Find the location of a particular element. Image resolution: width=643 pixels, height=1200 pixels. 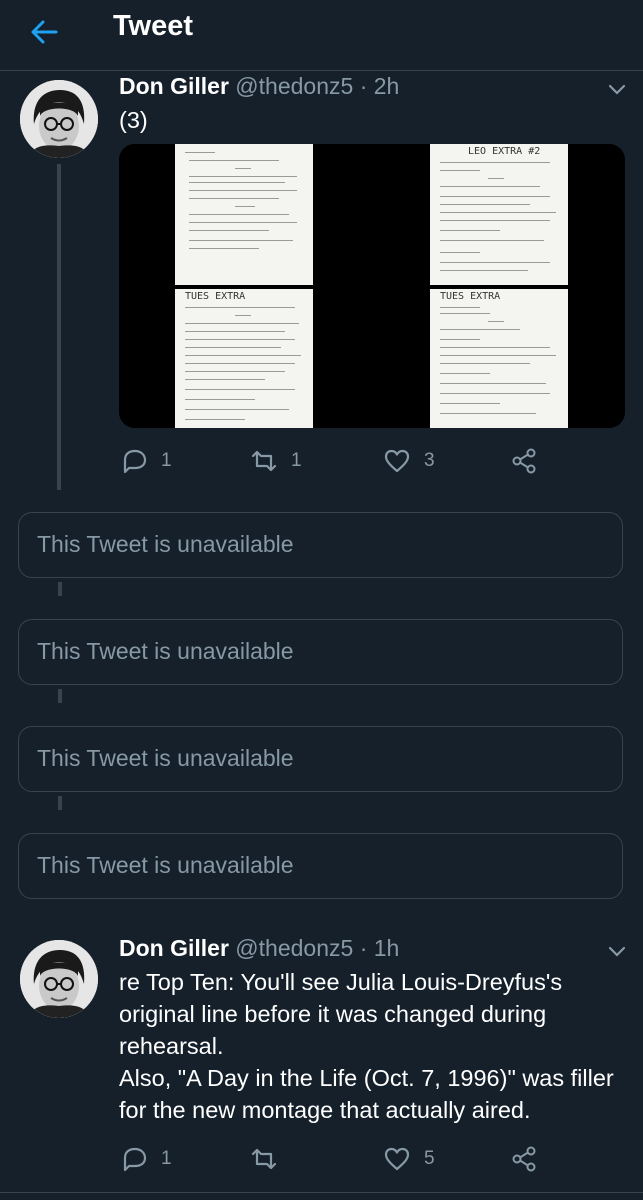

tweet-actions: 1 5 is located at coordinates (372, 1159).